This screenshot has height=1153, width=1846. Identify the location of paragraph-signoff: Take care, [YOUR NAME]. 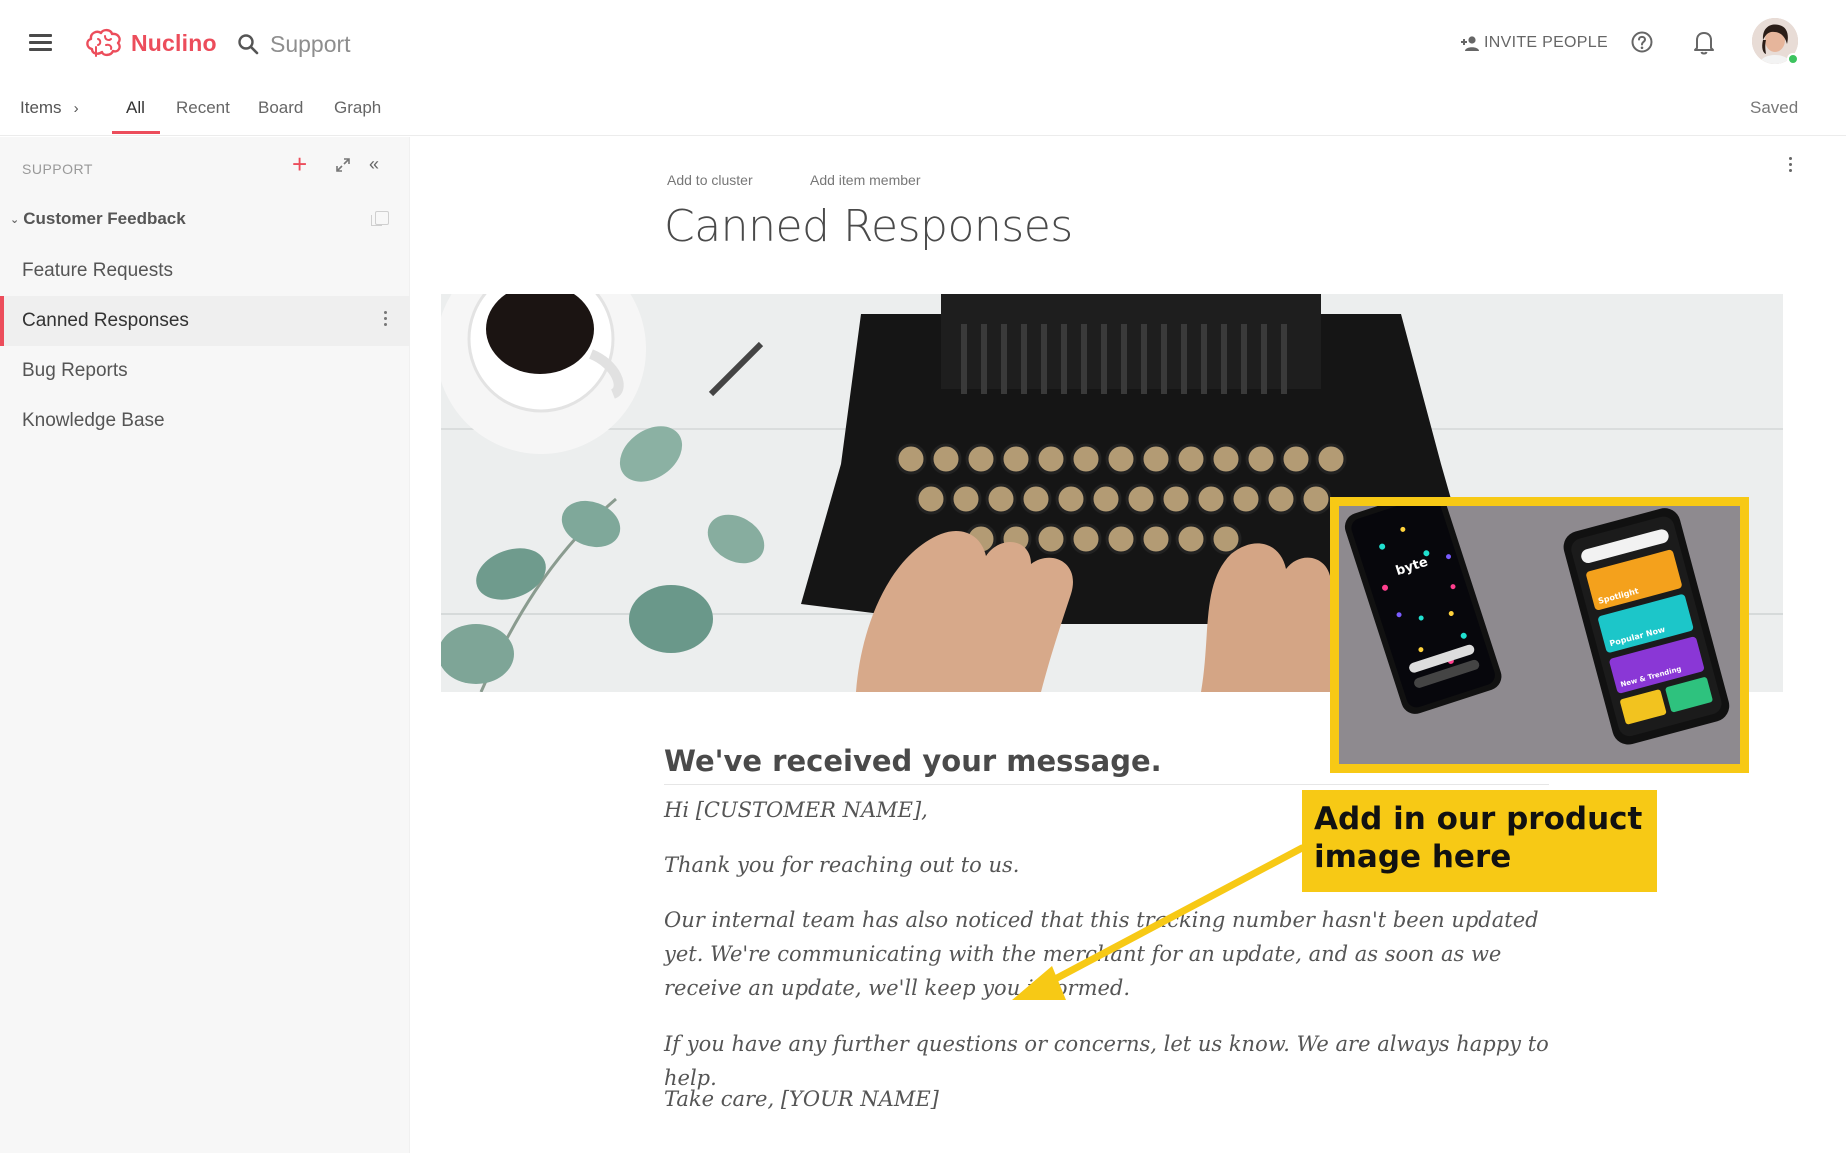
(1106, 1099).